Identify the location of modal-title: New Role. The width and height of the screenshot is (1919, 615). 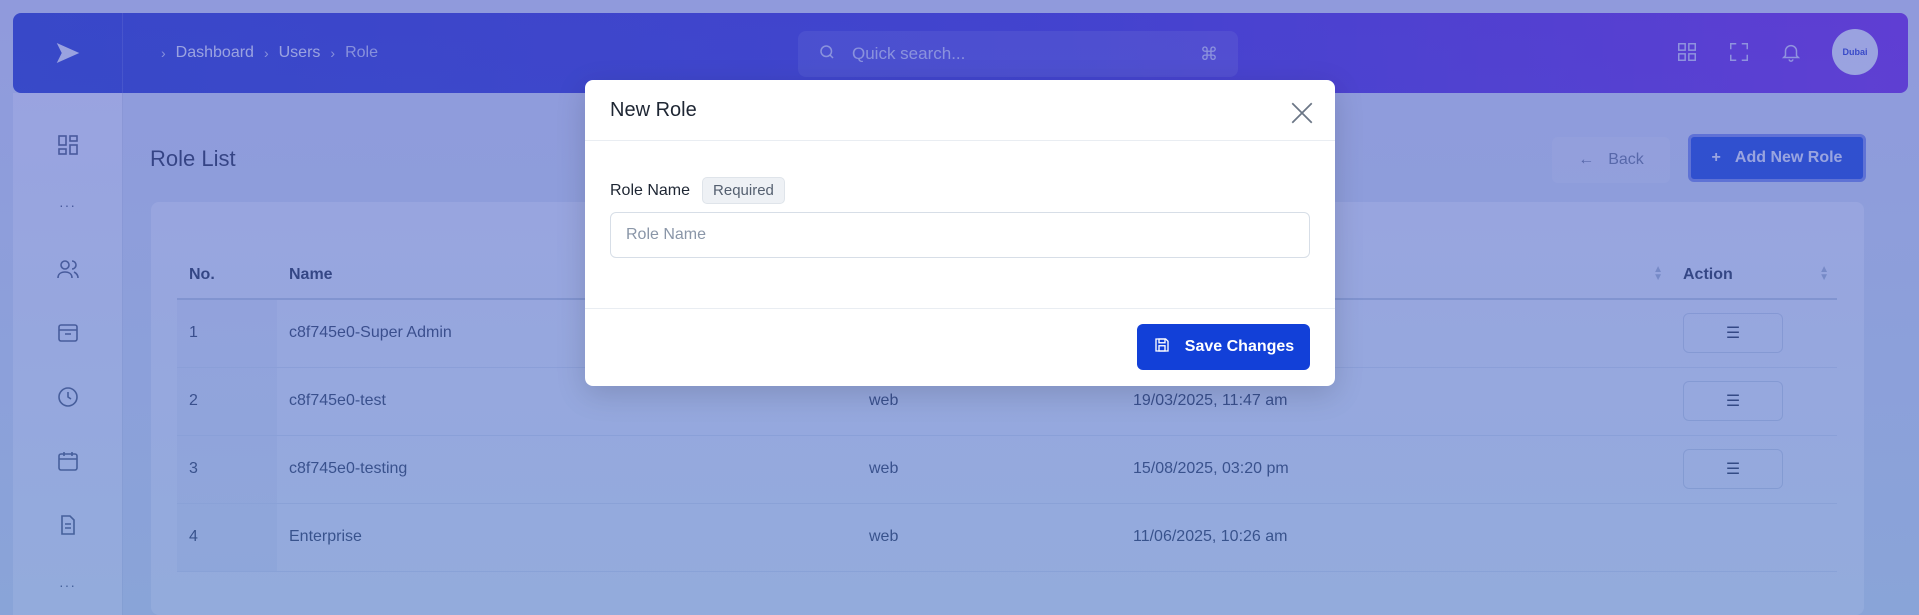
(653, 109).